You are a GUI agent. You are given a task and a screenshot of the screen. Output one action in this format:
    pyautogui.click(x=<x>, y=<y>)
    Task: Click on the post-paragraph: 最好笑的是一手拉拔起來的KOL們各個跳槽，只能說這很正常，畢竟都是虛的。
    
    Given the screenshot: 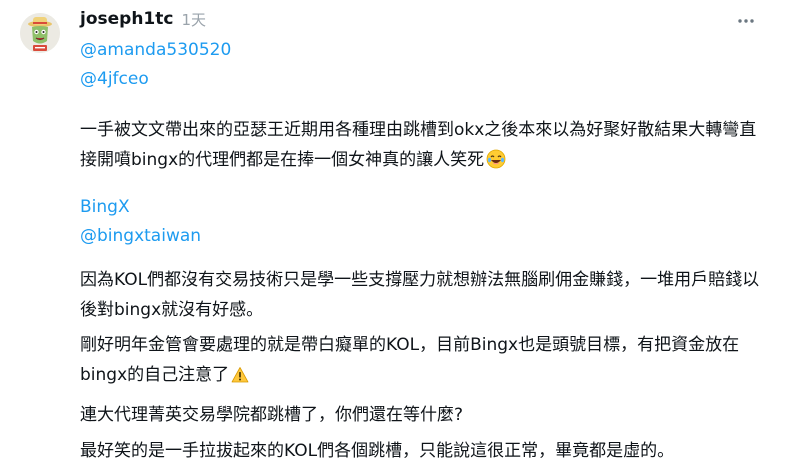 What is the action you would take?
    pyautogui.click(x=377, y=451)
    